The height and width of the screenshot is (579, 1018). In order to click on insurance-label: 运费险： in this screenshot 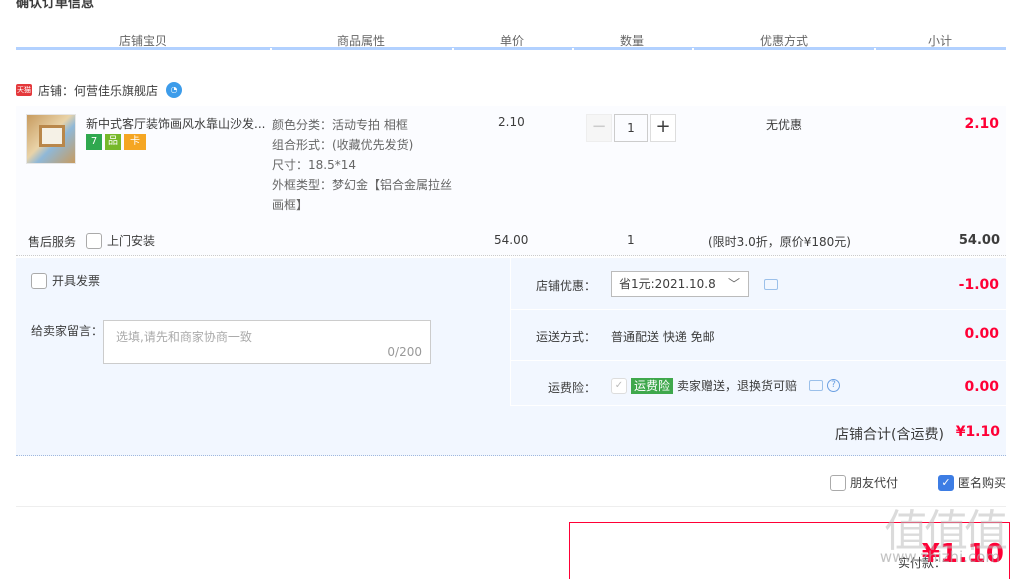, I will do `click(572, 388)`.